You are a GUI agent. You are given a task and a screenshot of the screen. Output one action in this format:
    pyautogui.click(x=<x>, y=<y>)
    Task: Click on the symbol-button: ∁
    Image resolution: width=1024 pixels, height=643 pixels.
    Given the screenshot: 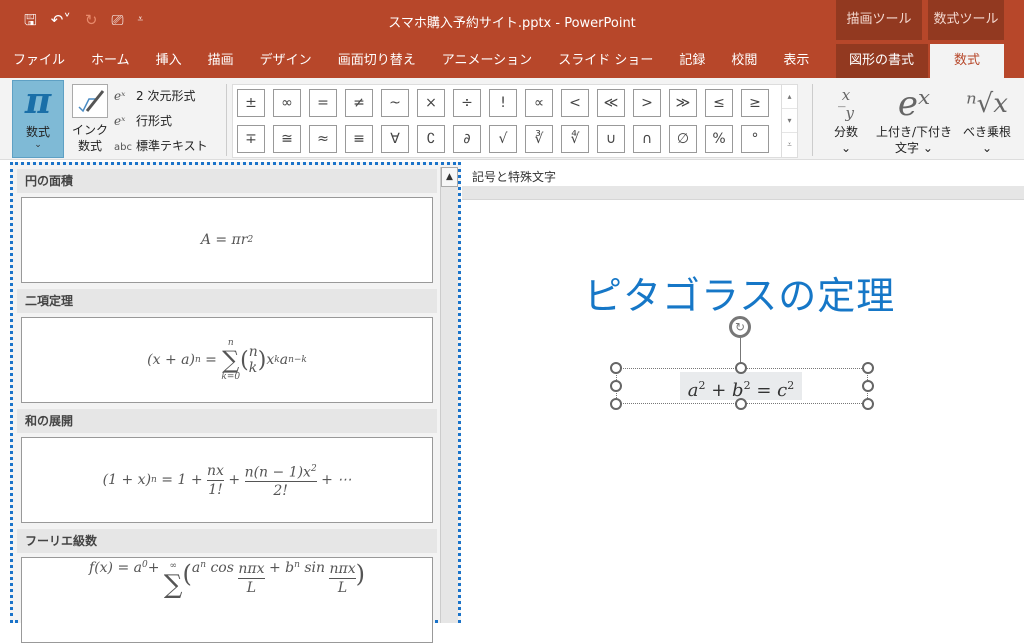 What is the action you would take?
    pyautogui.click(x=431, y=139)
    